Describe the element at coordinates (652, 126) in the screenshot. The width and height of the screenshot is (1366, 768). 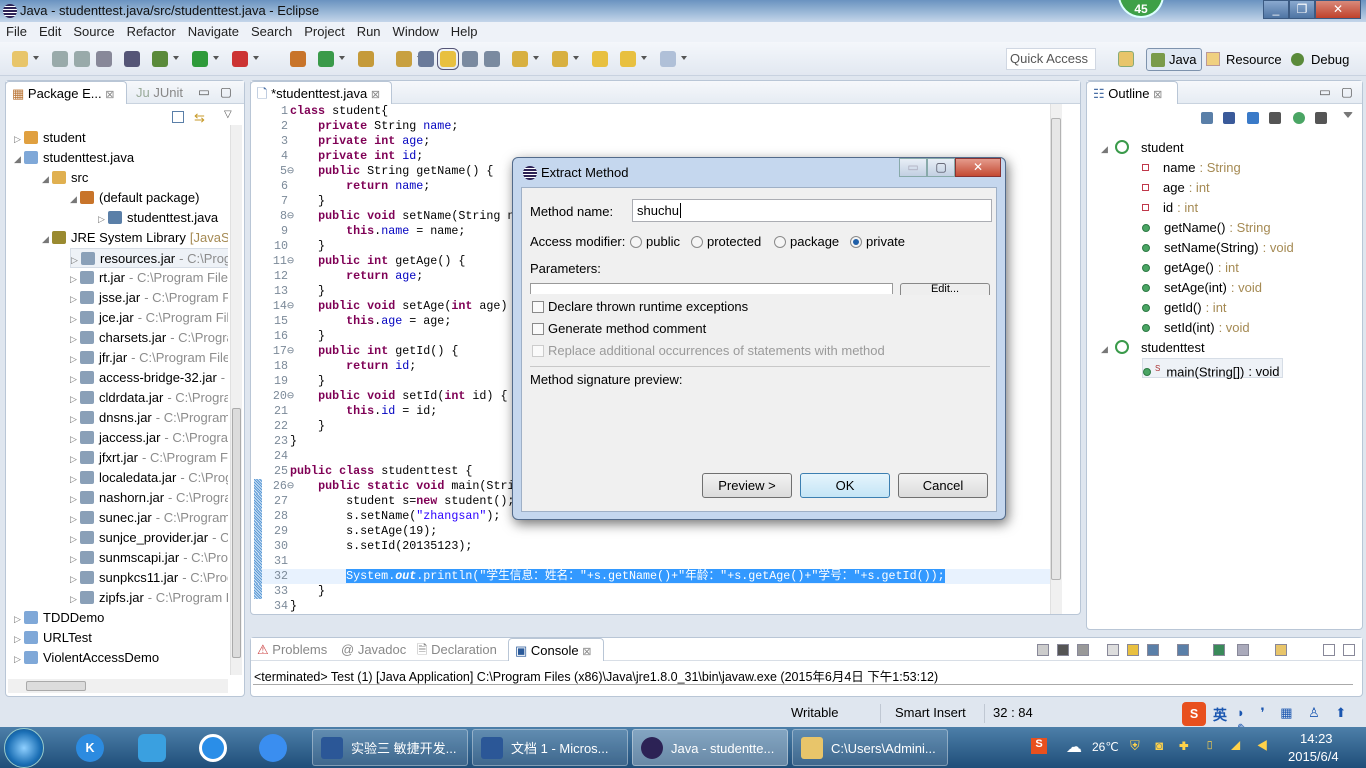
I see `code-line: 2 private String name;` at that location.